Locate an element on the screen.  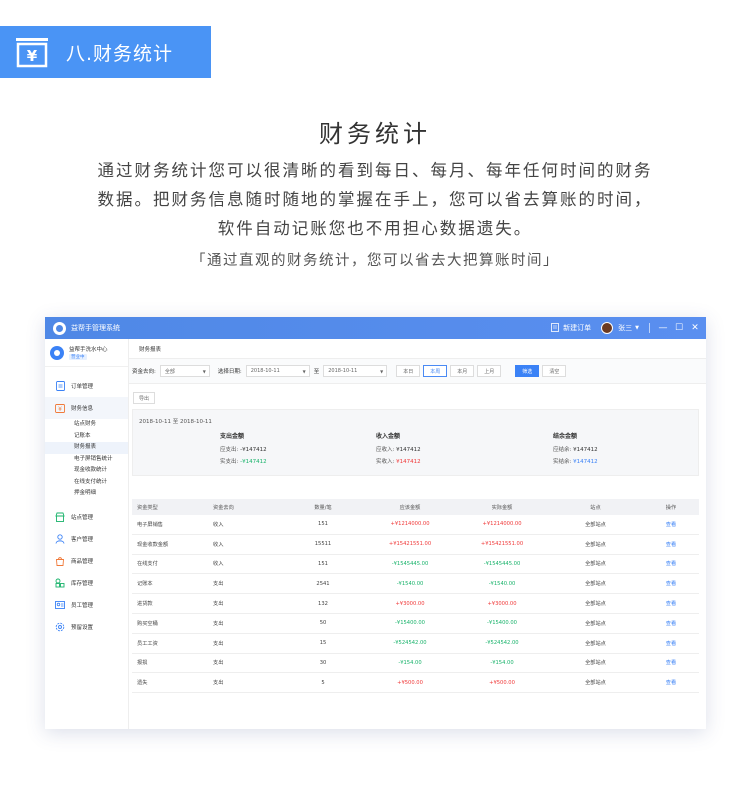
cash-register-icon: ¥ is located at coordinates (32, 52).